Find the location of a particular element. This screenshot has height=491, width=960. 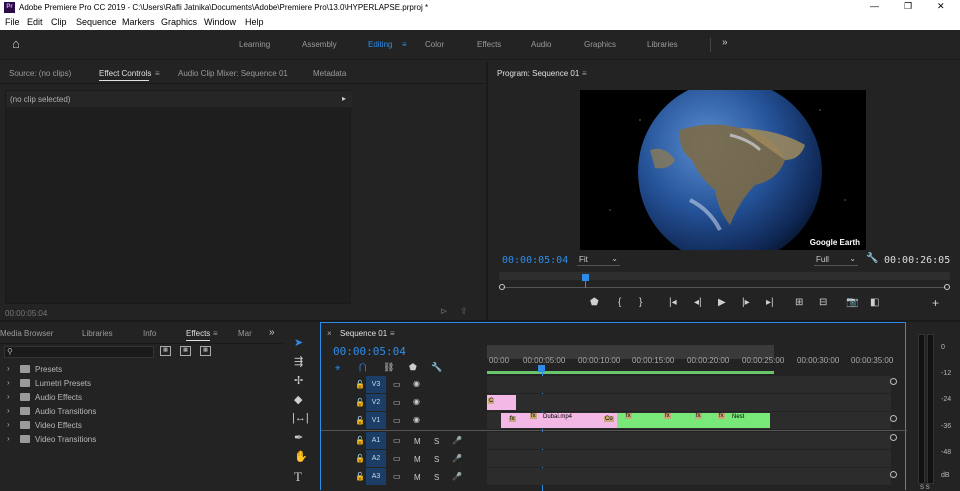

workspace-editing: Editing is located at coordinates (380, 44).